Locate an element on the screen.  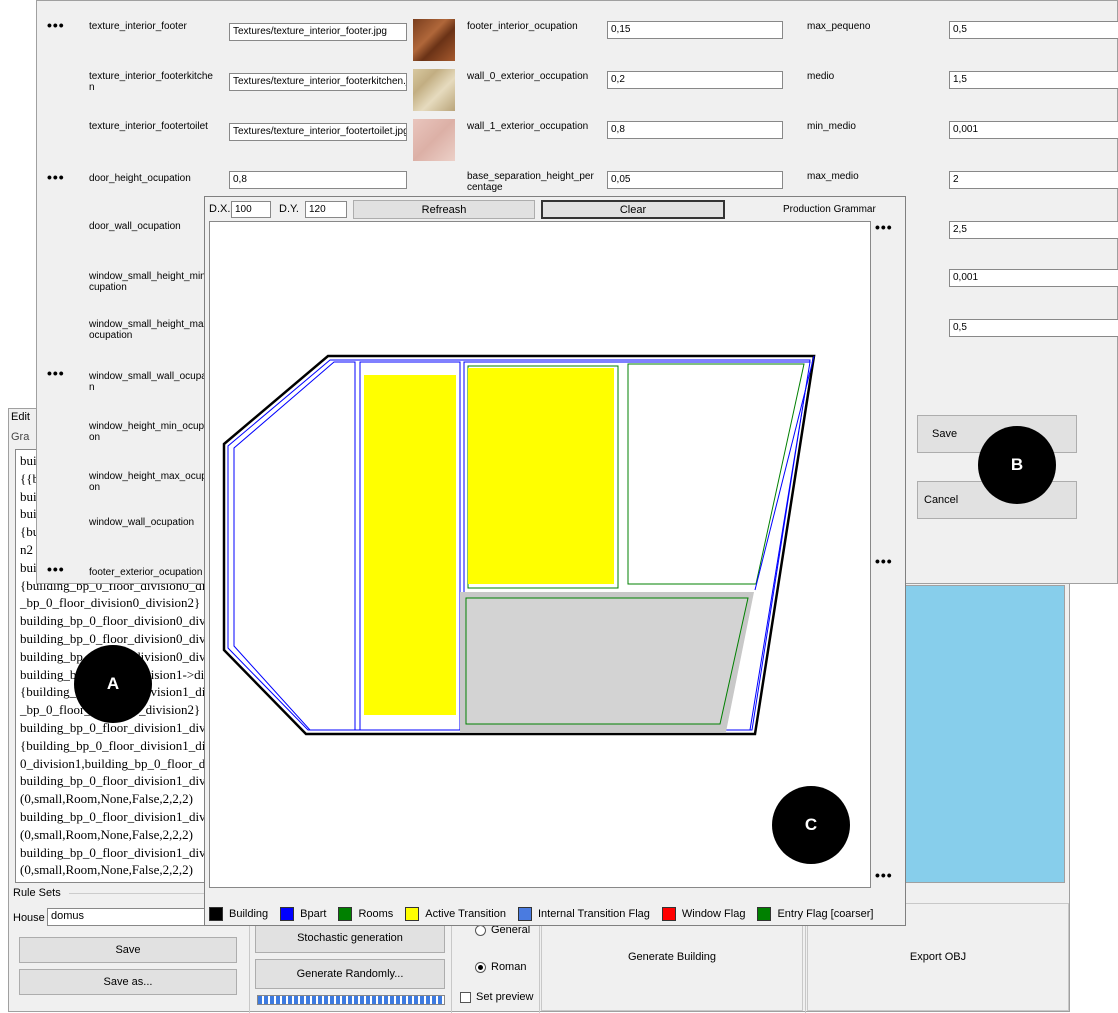
param-input: 1,5 is located at coordinates (1033, 80).